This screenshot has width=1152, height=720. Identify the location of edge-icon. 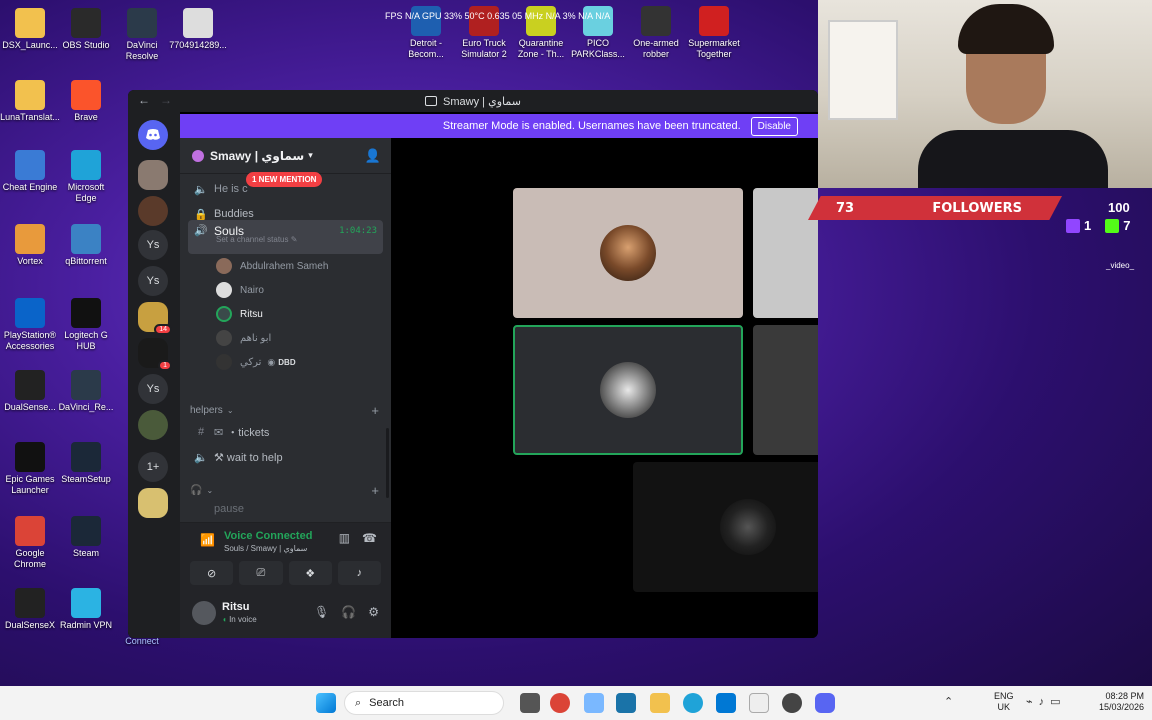
(693, 703).